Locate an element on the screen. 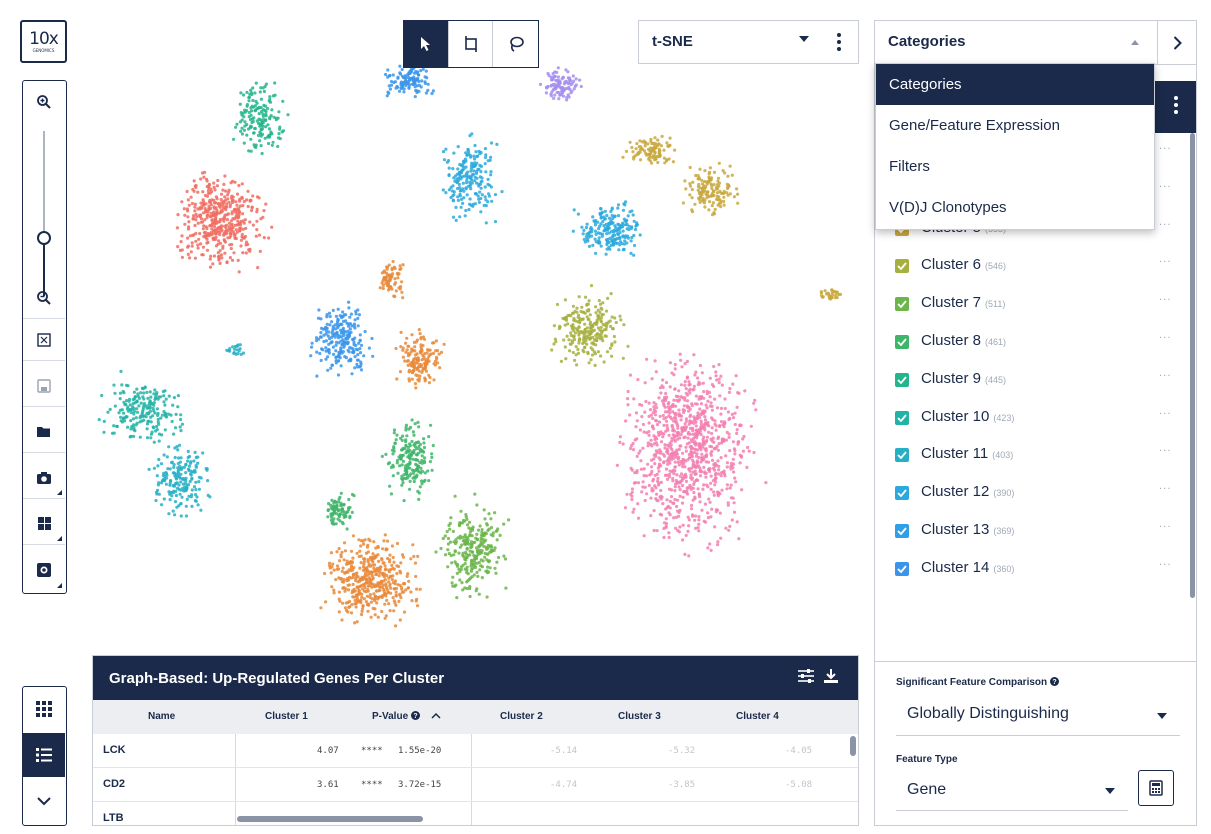 This screenshot has width=1211, height=834. cluster-row: Cluster 11 (403) ··· is located at coordinates (1030, 456).